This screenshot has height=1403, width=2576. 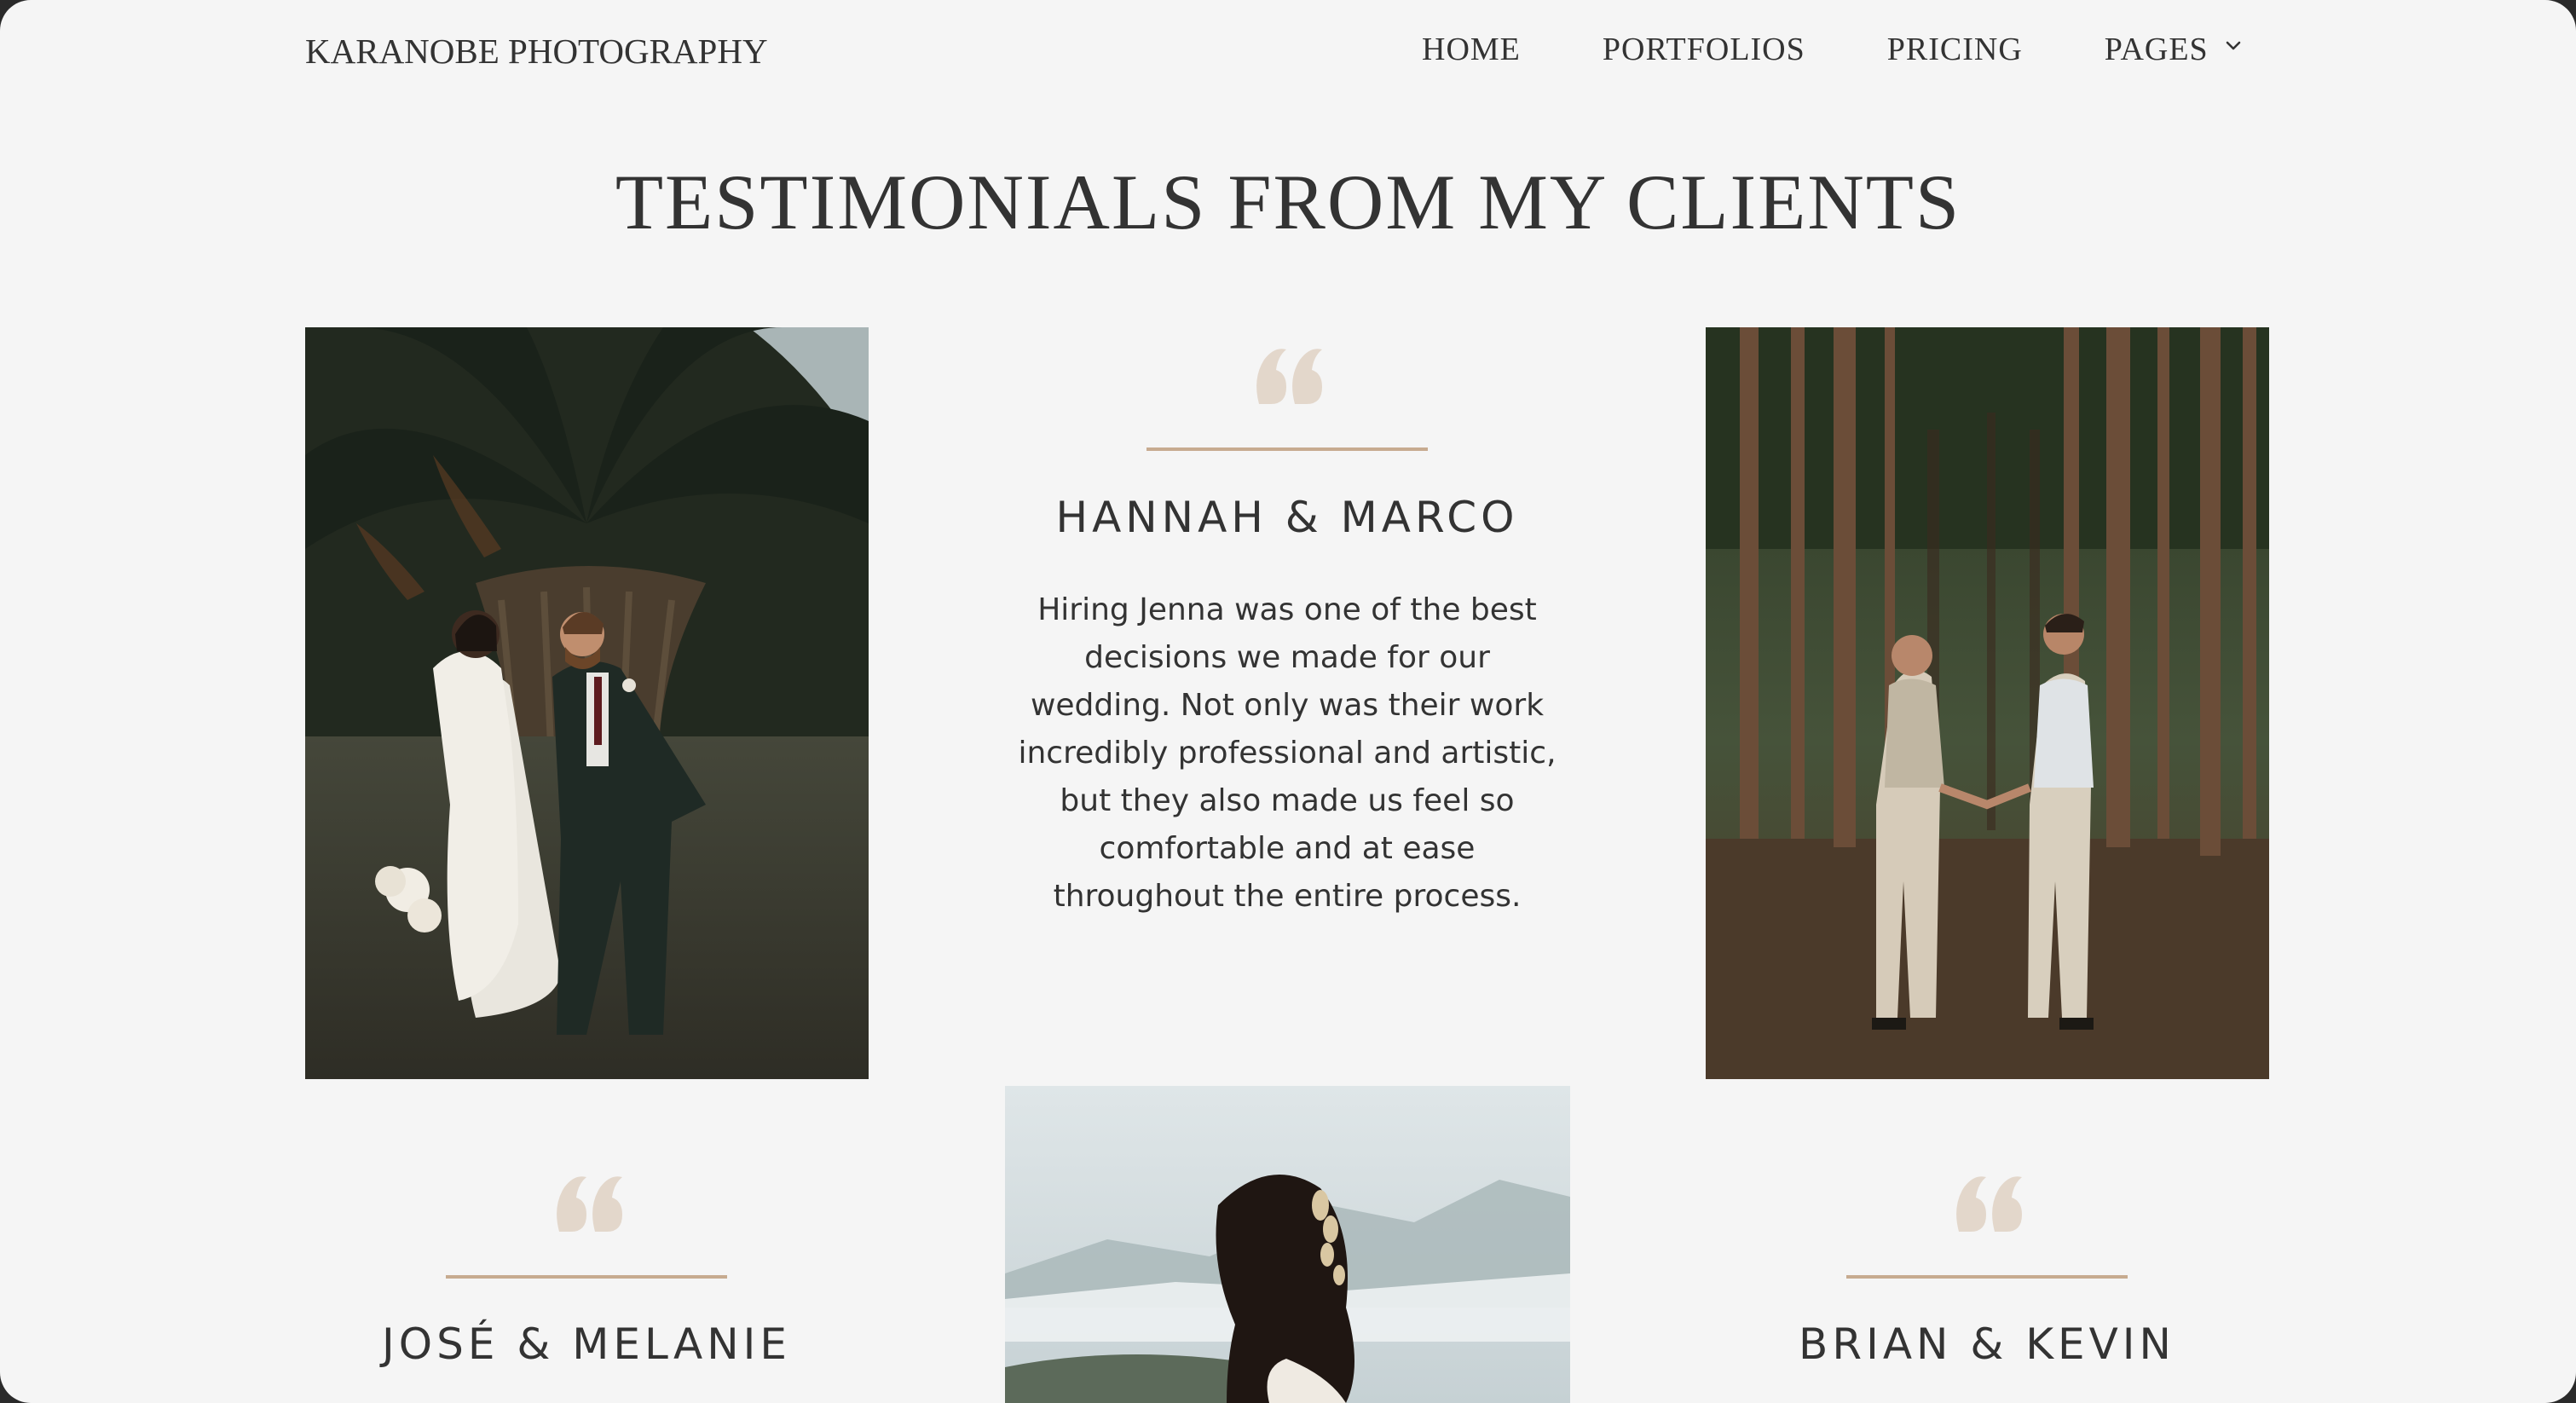 What do you see at coordinates (1287, 1244) in the screenshot?
I see `bride-photo-mountains` at bounding box center [1287, 1244].